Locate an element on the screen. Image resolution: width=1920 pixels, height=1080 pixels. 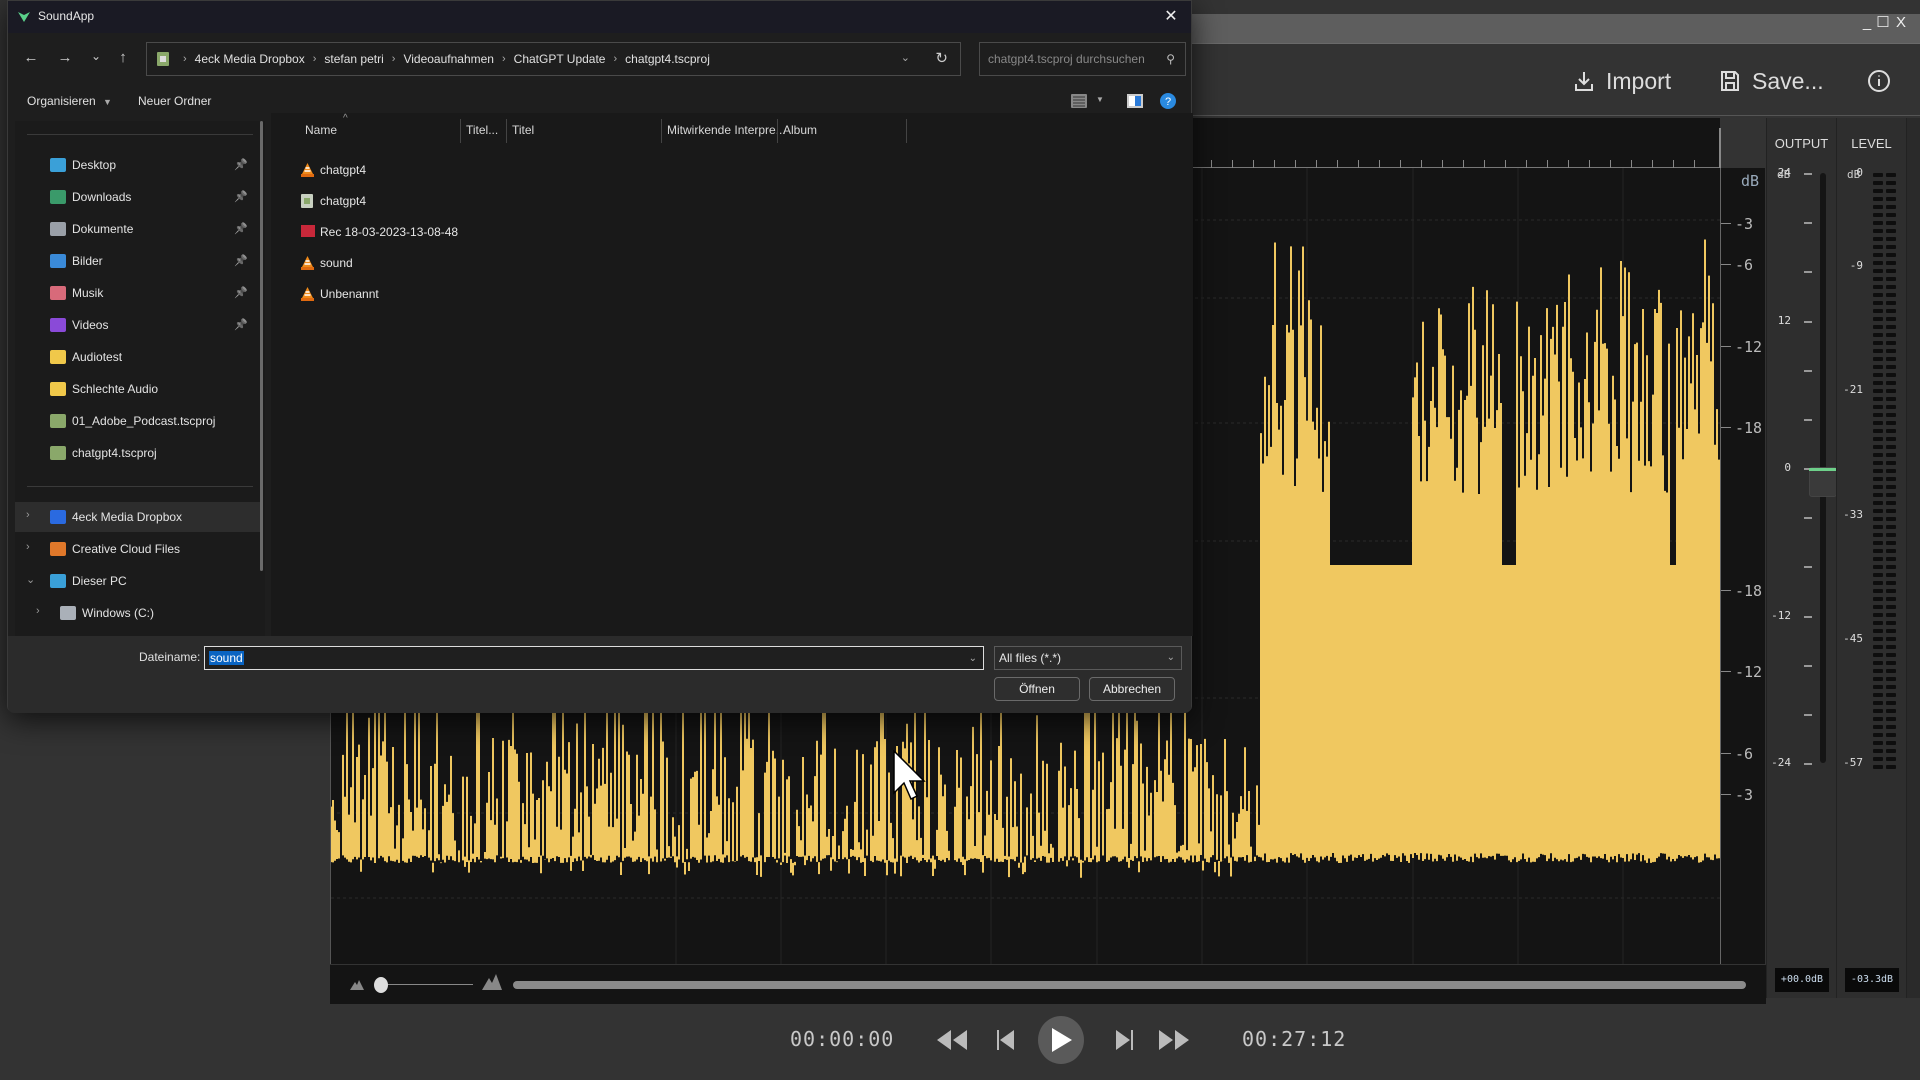
file-type-select: All files (*.*) ⌄ is located at coordinates (1088, 658).